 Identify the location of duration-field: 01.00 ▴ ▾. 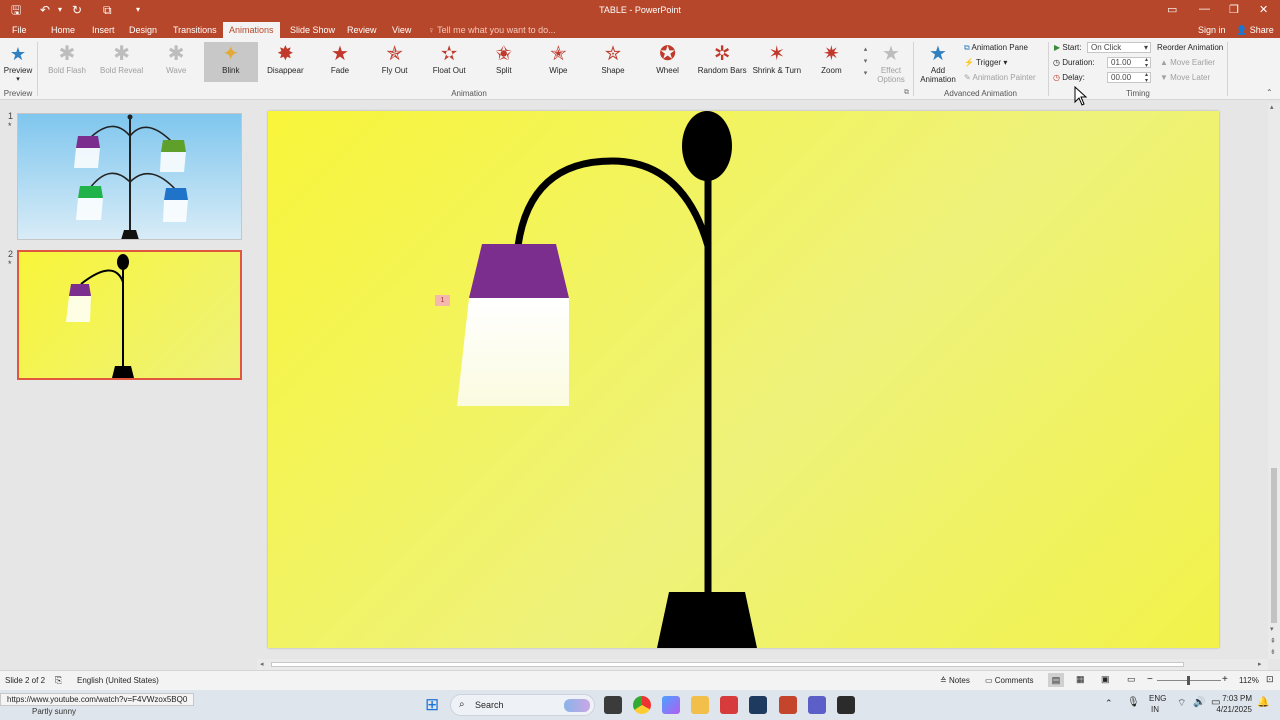
(1129, 63).